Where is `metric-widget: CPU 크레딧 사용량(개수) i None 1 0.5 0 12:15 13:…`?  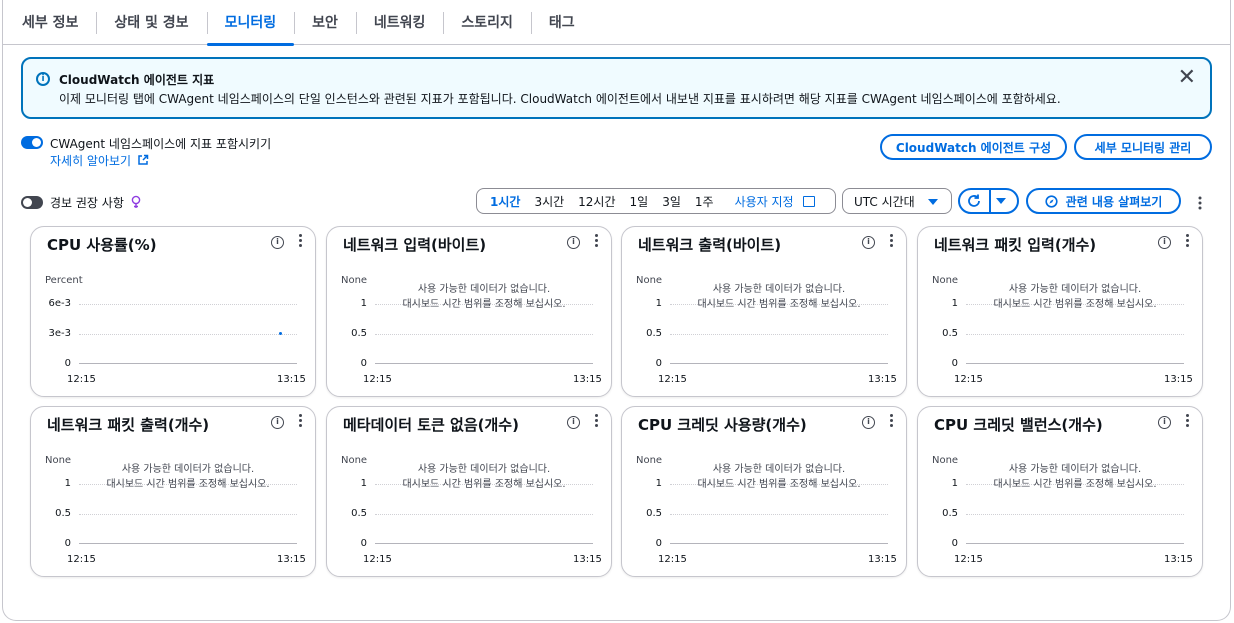
metric-widget: CPU 크레딧 사용량(개수) i None 1 0.5 0 12:15 13:… is located at coordinates (764, 491).